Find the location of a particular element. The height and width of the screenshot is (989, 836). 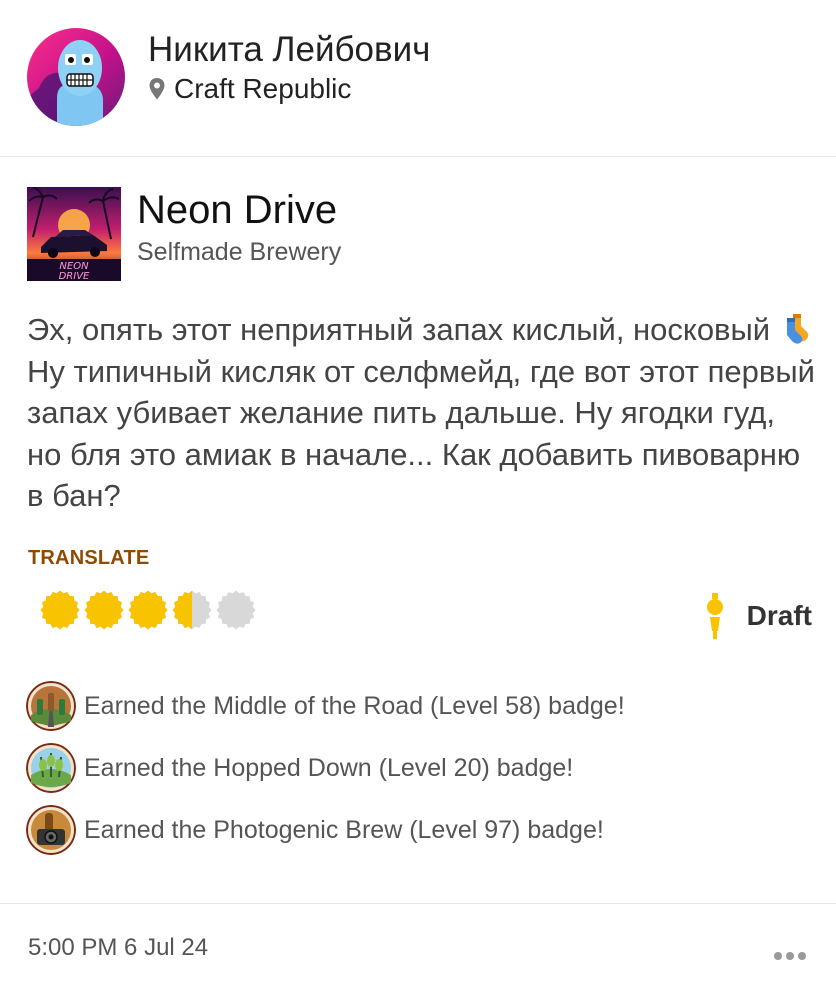

beer-label-image: NEON DRIVE is located at coordinates (74, 234).